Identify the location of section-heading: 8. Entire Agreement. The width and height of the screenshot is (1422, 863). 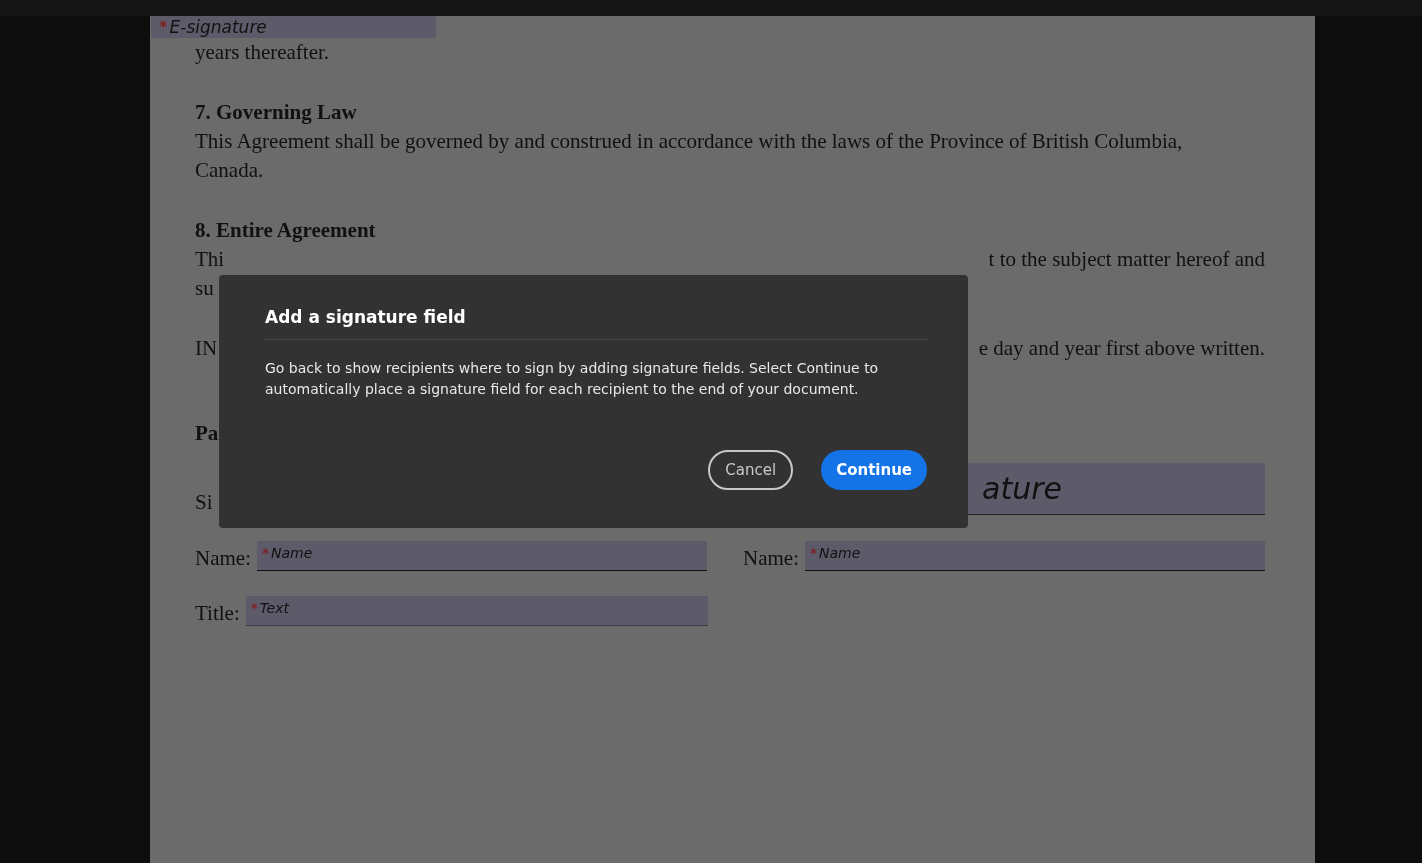
(286, 230).